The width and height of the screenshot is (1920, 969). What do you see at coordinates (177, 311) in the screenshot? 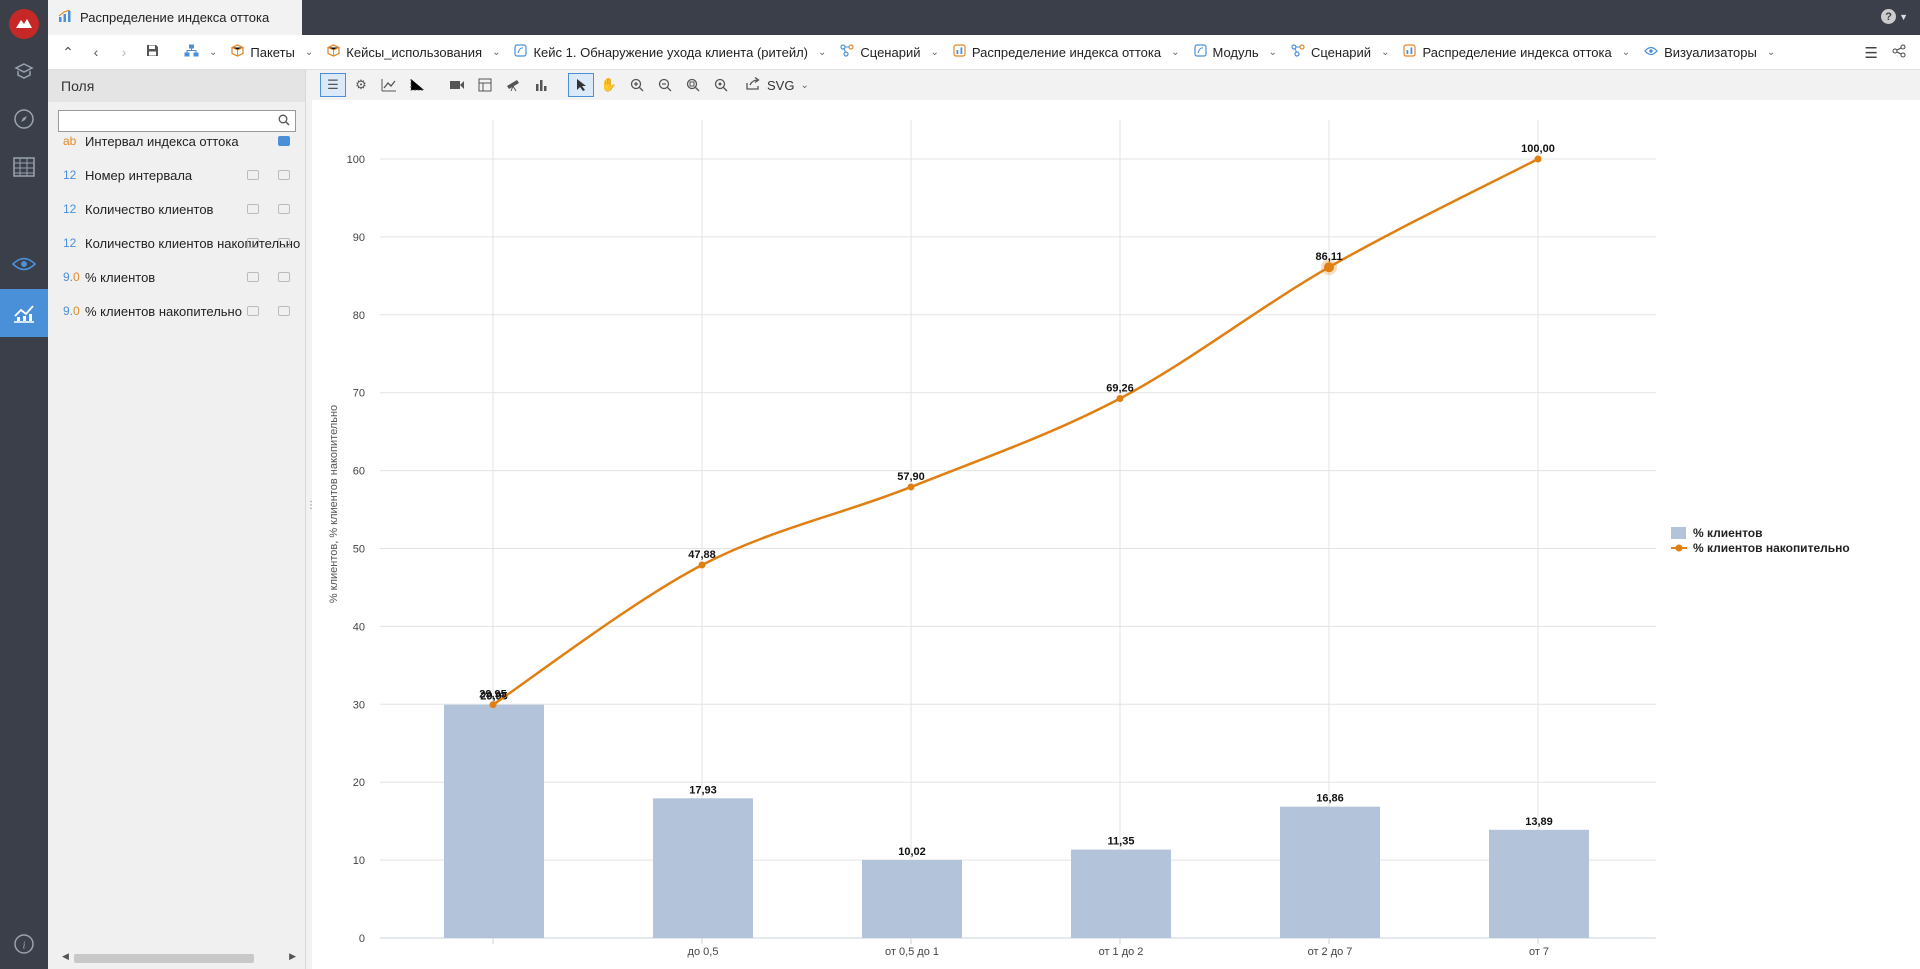
I see `field-item: 9.0 % клиентов накопительно` at bounding box center [177, 311].